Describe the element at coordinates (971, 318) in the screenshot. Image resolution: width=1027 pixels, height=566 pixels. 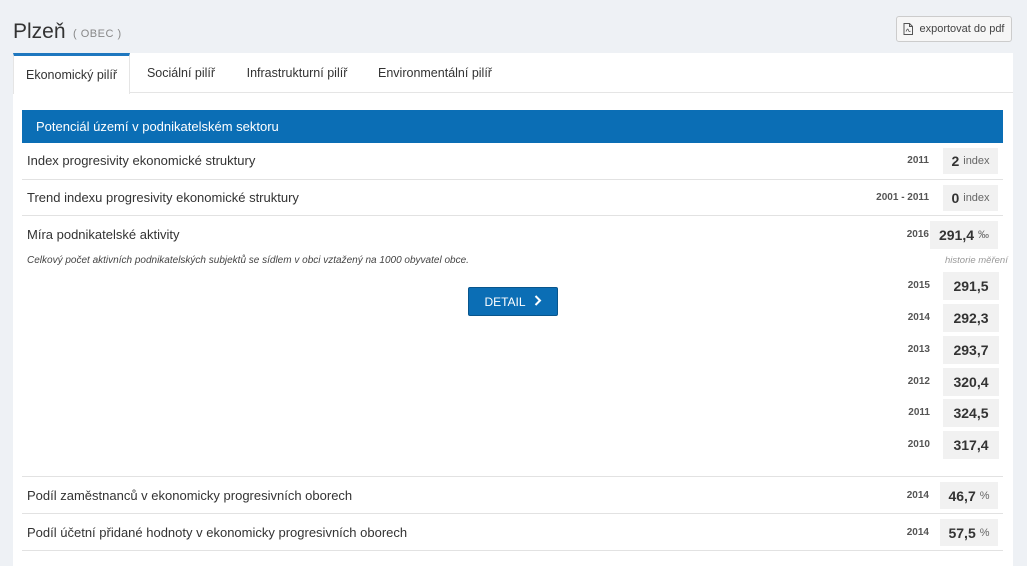
I see `history-value: 292,3` at that location.